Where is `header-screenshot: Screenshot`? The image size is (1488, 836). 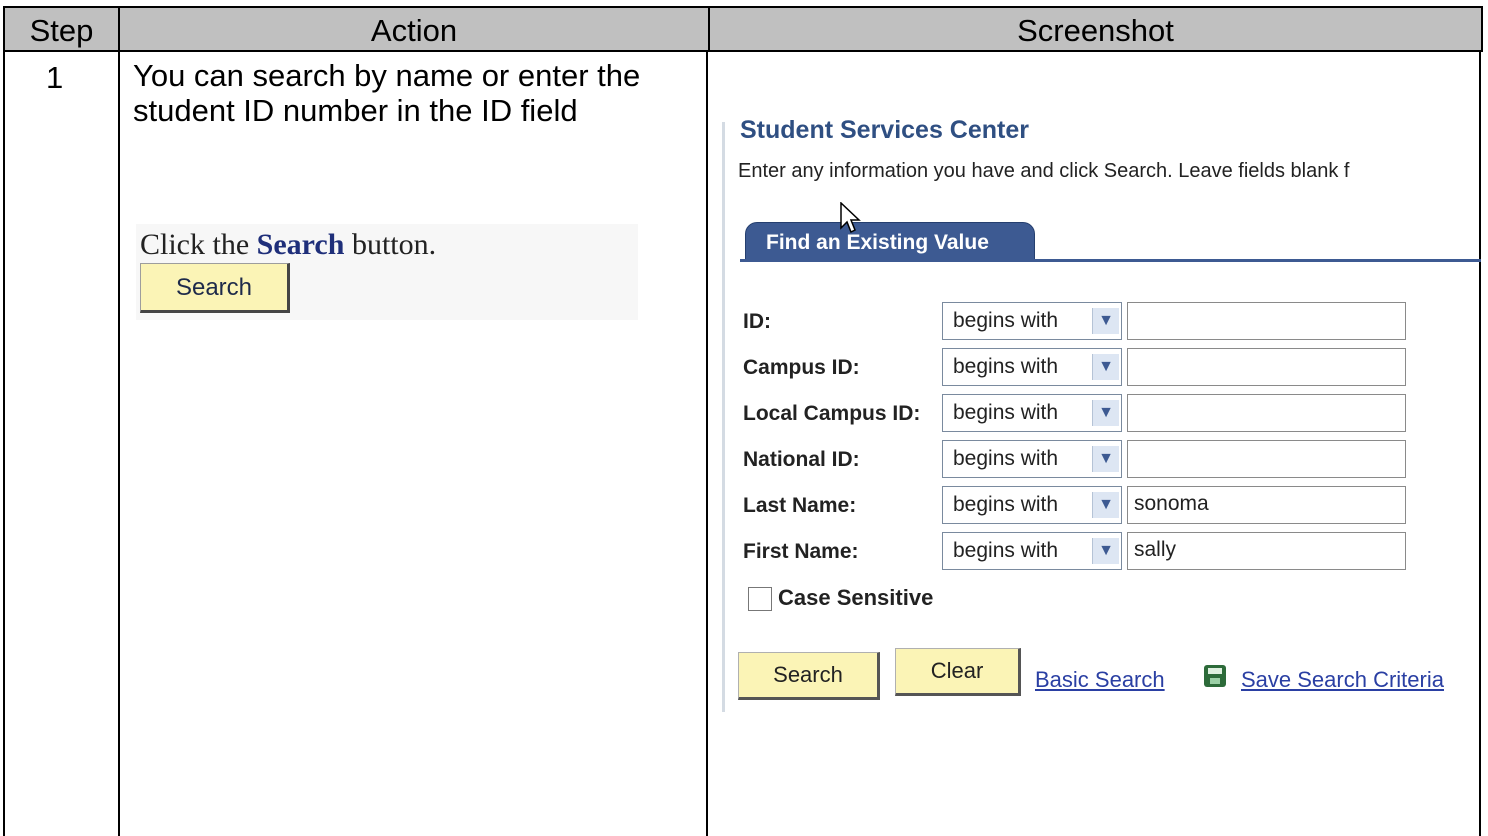 header-screenshot: Screenshot is located at coordinates (1095, 29).